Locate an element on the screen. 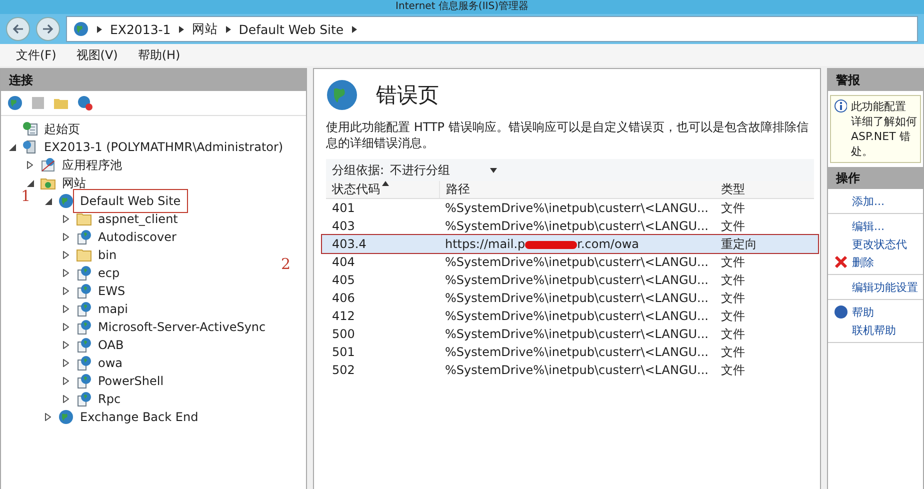 Image resolution: width=924 pixels, height=489 pixels. tree-item: Rpc is located at coordinates (109, 399).